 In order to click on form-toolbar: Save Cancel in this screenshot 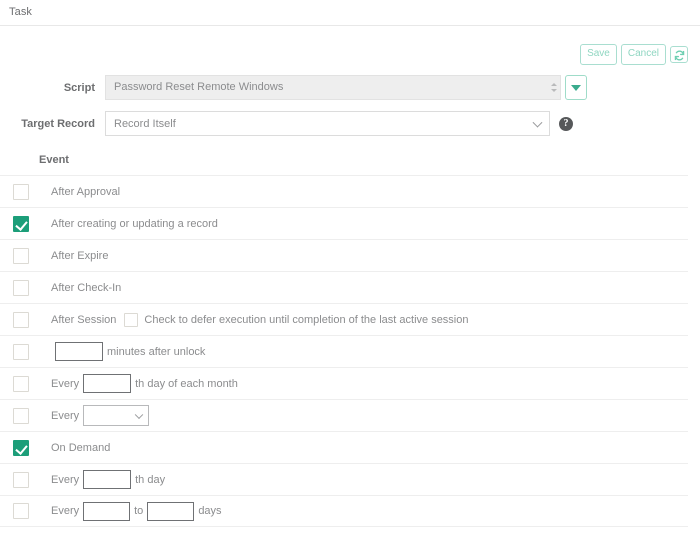, I will do `click(350, 45)`.